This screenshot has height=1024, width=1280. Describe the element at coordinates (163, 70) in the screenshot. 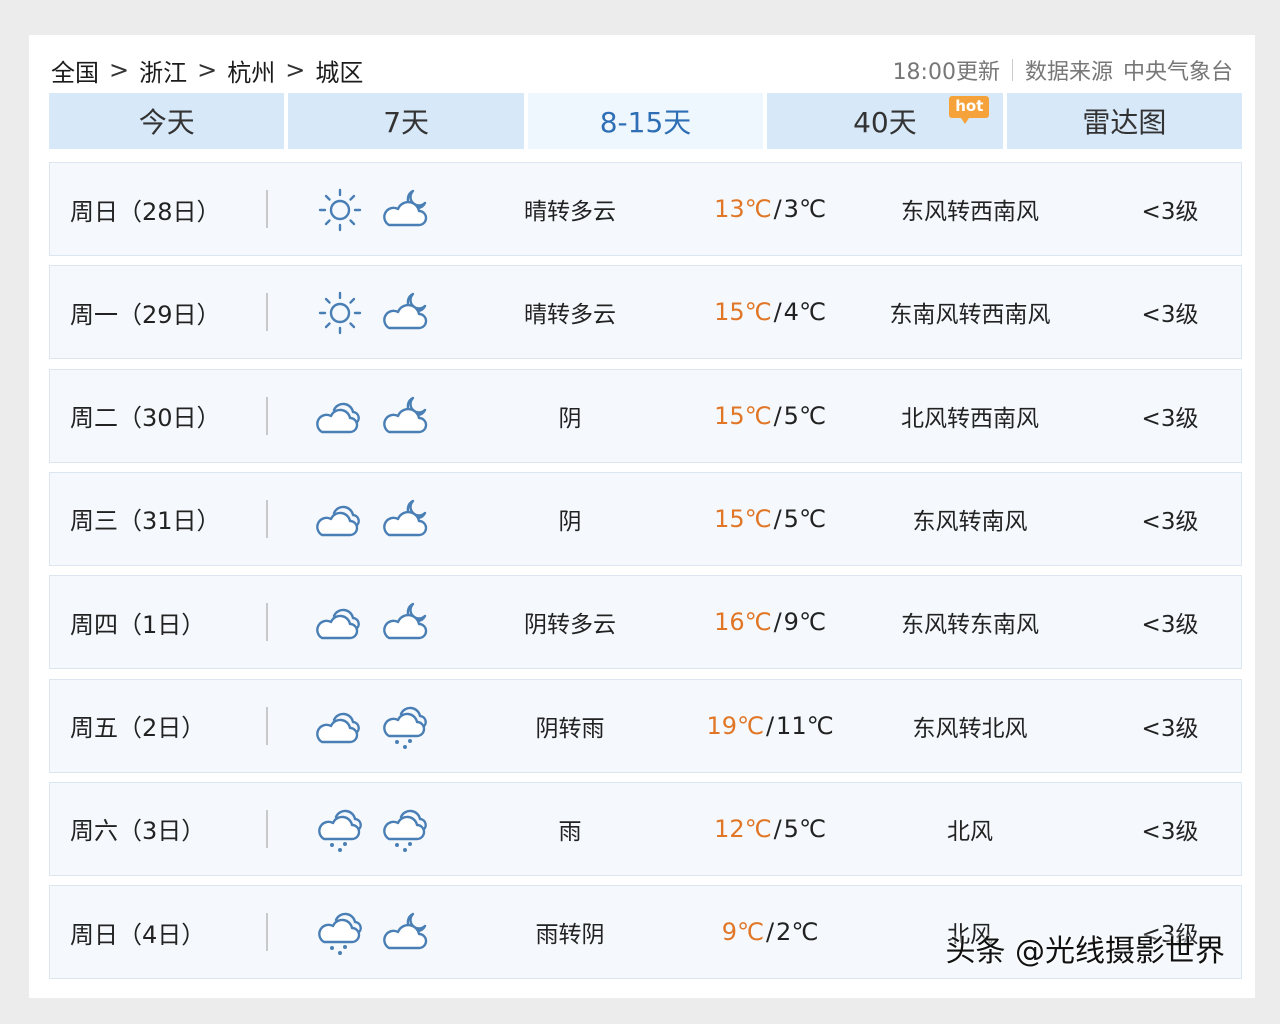

I see `breadcrumb-province: 浙江` at that location.